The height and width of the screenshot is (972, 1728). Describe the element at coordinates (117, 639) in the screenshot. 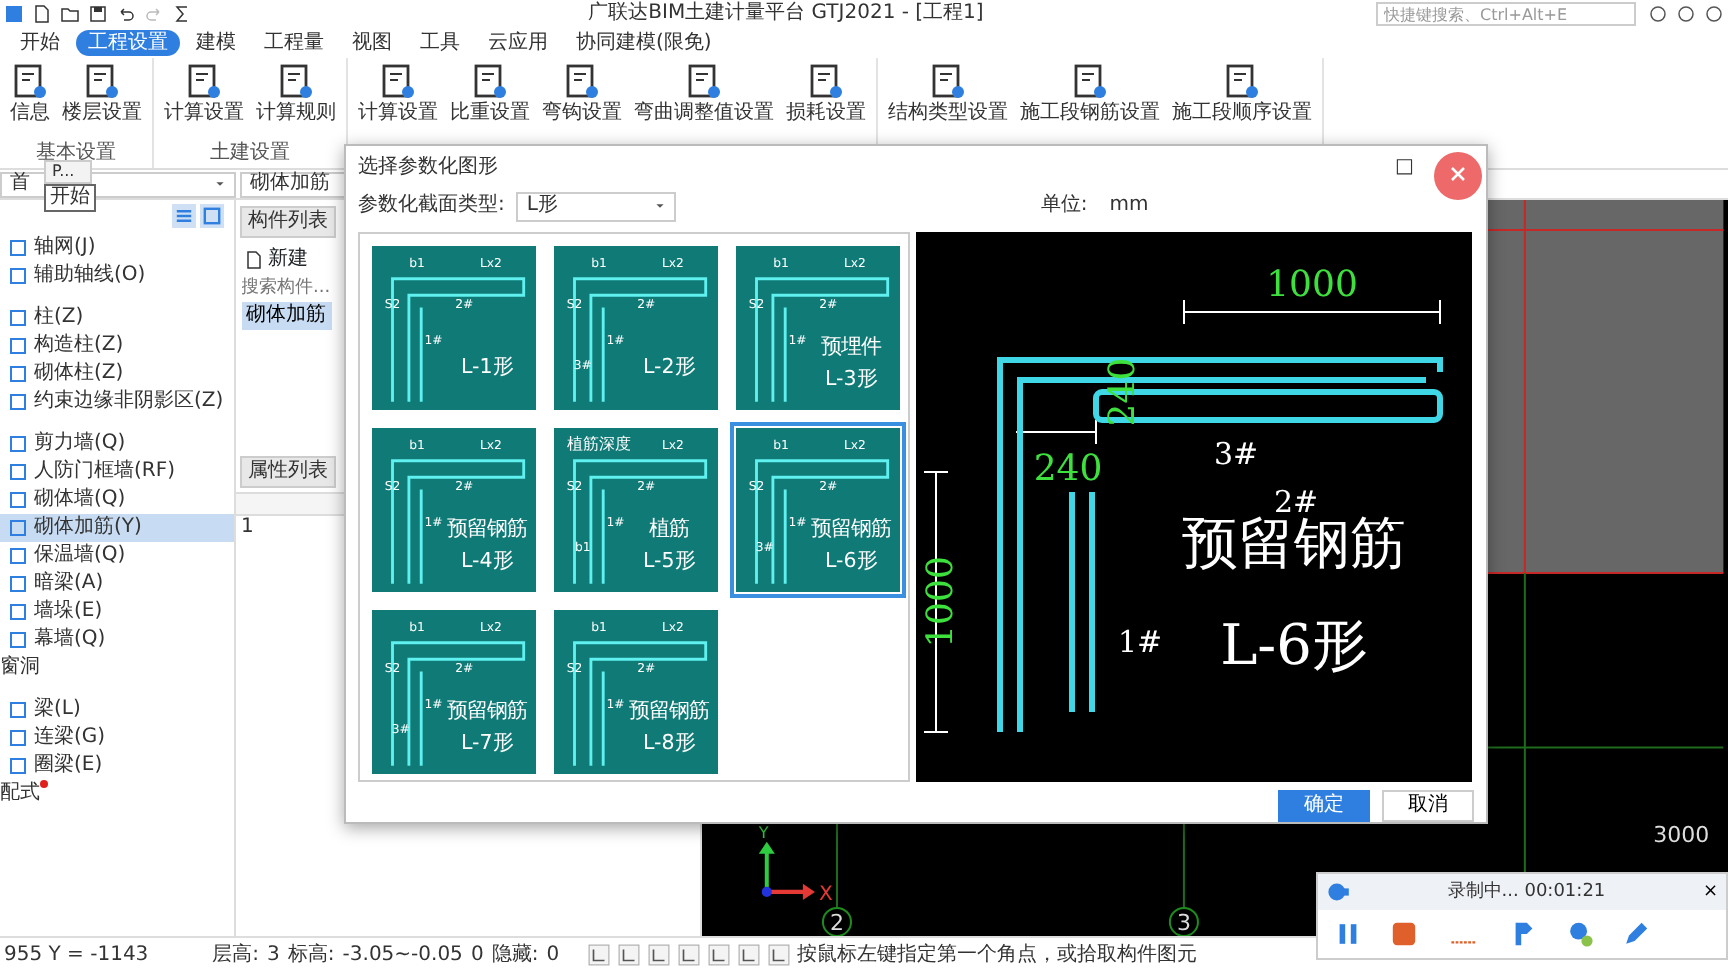

I see `nav-item: 幕墙(Q)` at that location.